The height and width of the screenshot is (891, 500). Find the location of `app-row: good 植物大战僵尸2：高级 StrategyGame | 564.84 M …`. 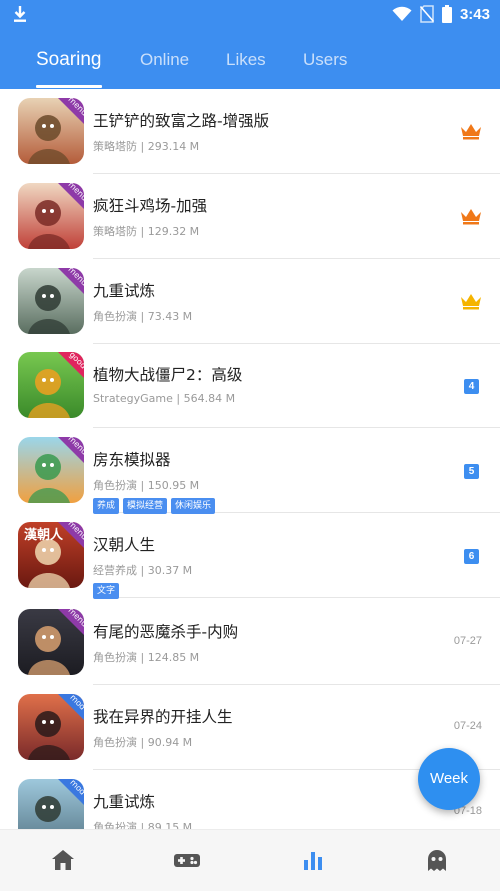

app-row: good 植物大战僵尸2：高级 StrategyGame | 564.84 M … is located at coordinates (250, 385).